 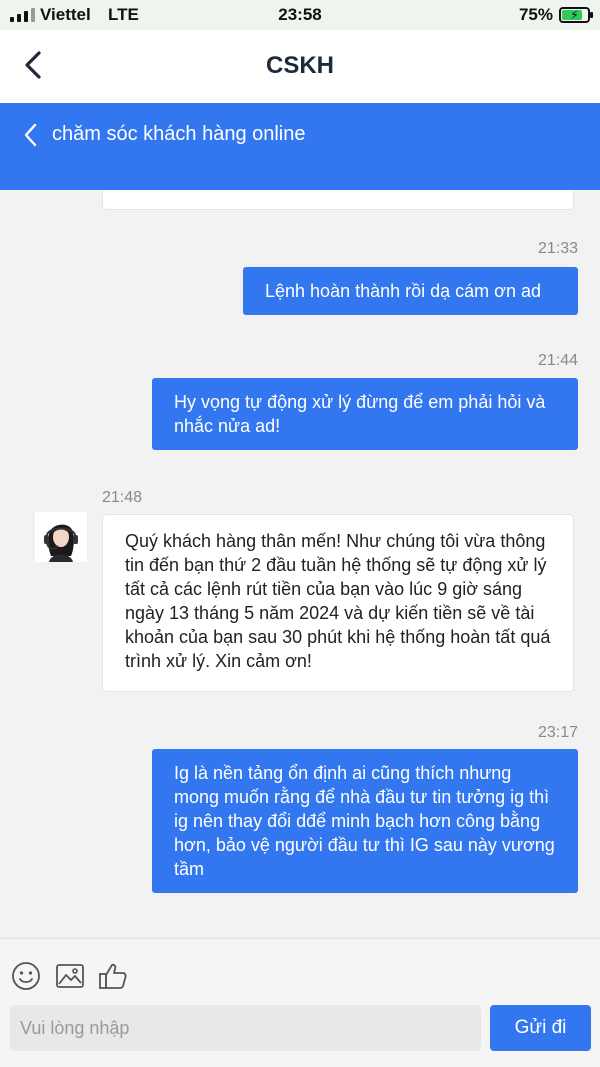 I want to click on carrier-name: Viettel, so click(x=65, y=14).